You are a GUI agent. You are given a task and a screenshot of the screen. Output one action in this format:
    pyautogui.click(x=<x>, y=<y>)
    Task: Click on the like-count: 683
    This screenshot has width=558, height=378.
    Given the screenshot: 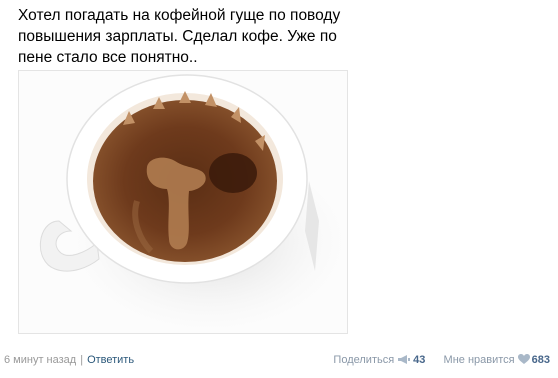 What is the action you would take?
    pyautogui.click(x=540, y=360)
    